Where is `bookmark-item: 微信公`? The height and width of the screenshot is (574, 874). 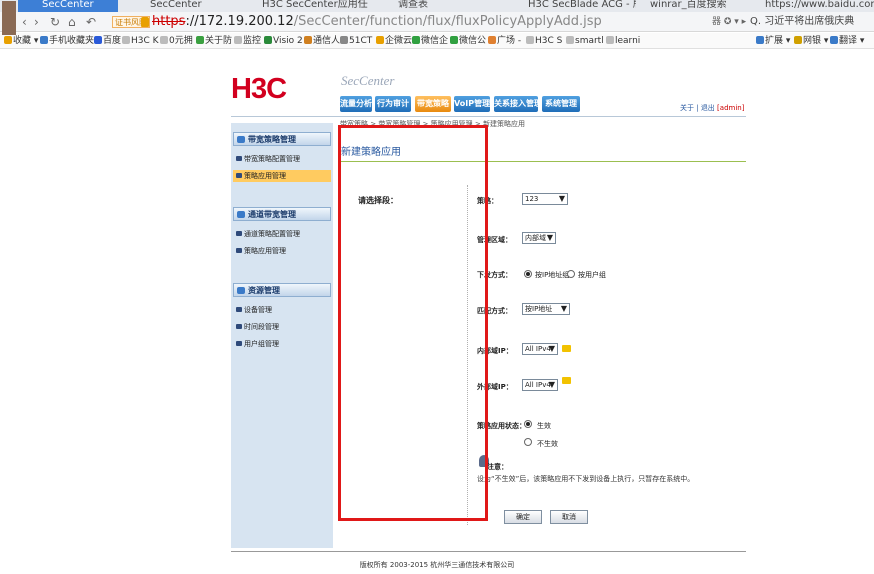 bookmark-item: 微信公 is located at coordinates (468, 41).